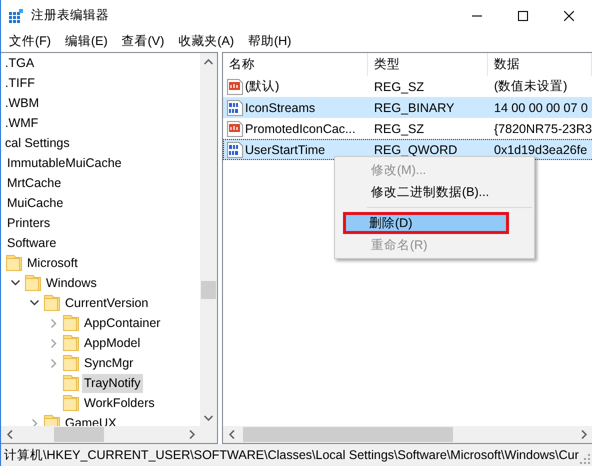 Image resolution: width=592 pixels, height=466 pixels. What do you see at coordinates (122, 323) in the screenshot?
I see `tree-item: AppContainer` at bounding box center [122, 323].